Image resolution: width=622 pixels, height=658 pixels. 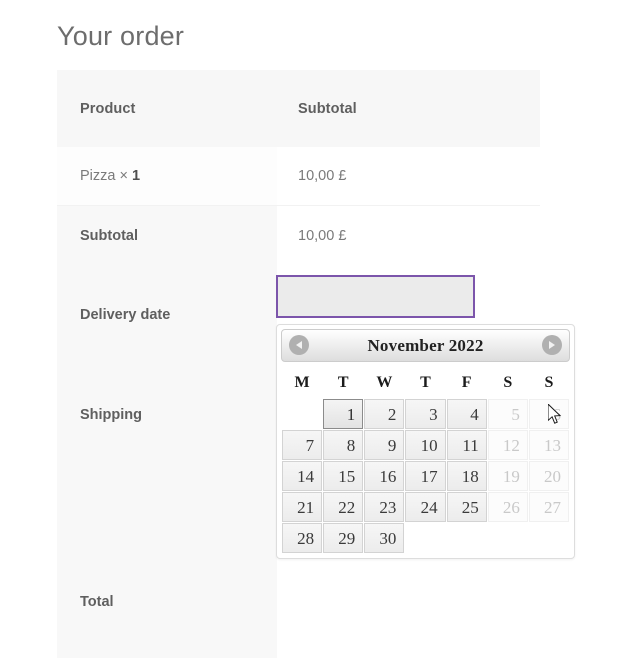 I want to click on total-label: Total, so click(x=167, y=615).